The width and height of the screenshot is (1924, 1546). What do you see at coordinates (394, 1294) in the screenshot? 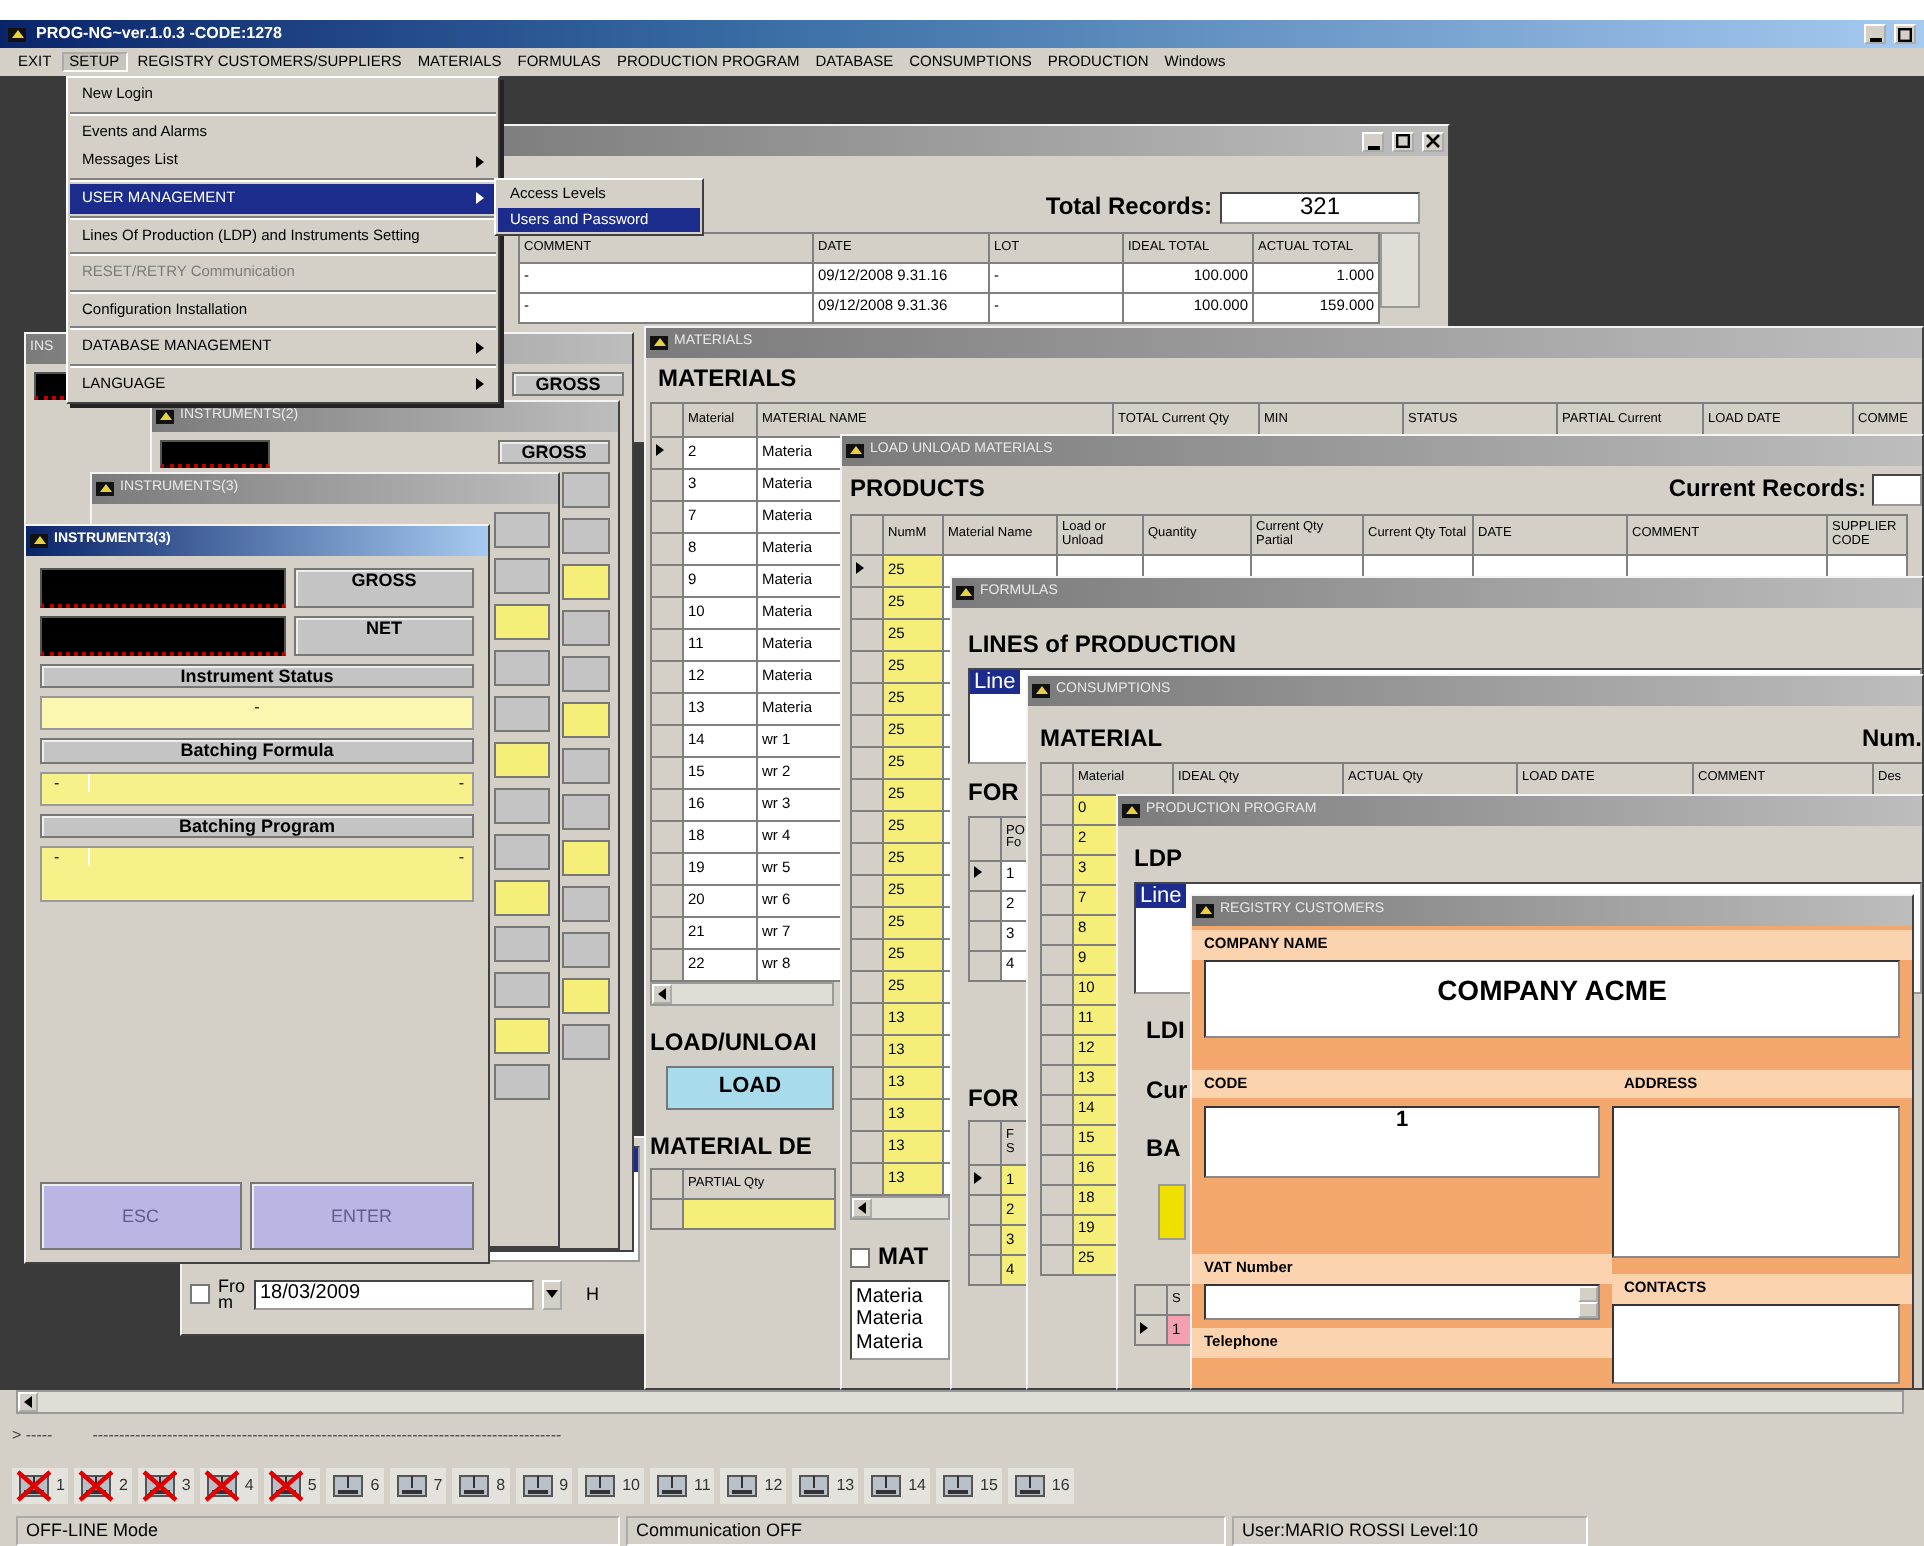
I see `date-field: 18/03/2009` at bounding box center [394, 1294].